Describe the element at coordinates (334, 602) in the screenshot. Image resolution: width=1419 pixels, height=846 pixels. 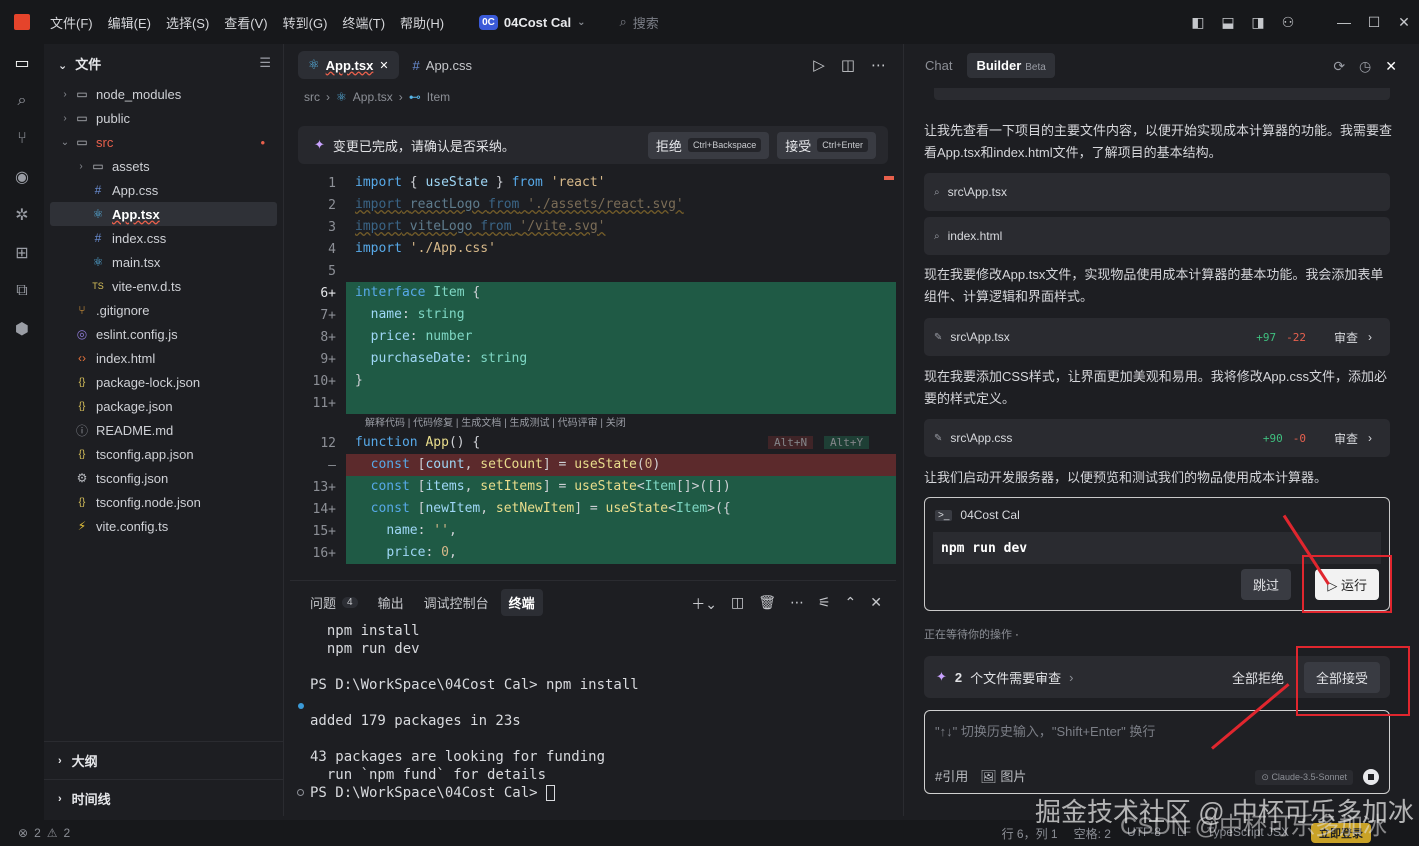
I see `tab-problems: 问题 4` at that location.